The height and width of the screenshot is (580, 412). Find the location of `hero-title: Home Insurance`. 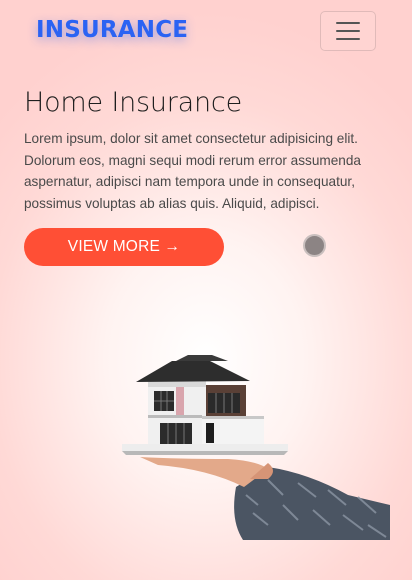

hero-title: Home Insurance is located at coordinates (133, 102).